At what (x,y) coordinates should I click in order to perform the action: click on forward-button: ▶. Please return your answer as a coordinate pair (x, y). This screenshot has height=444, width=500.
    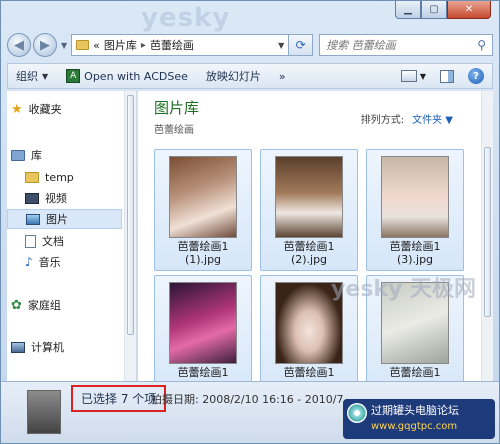
    Looking at the image, I should click on (45, 45).